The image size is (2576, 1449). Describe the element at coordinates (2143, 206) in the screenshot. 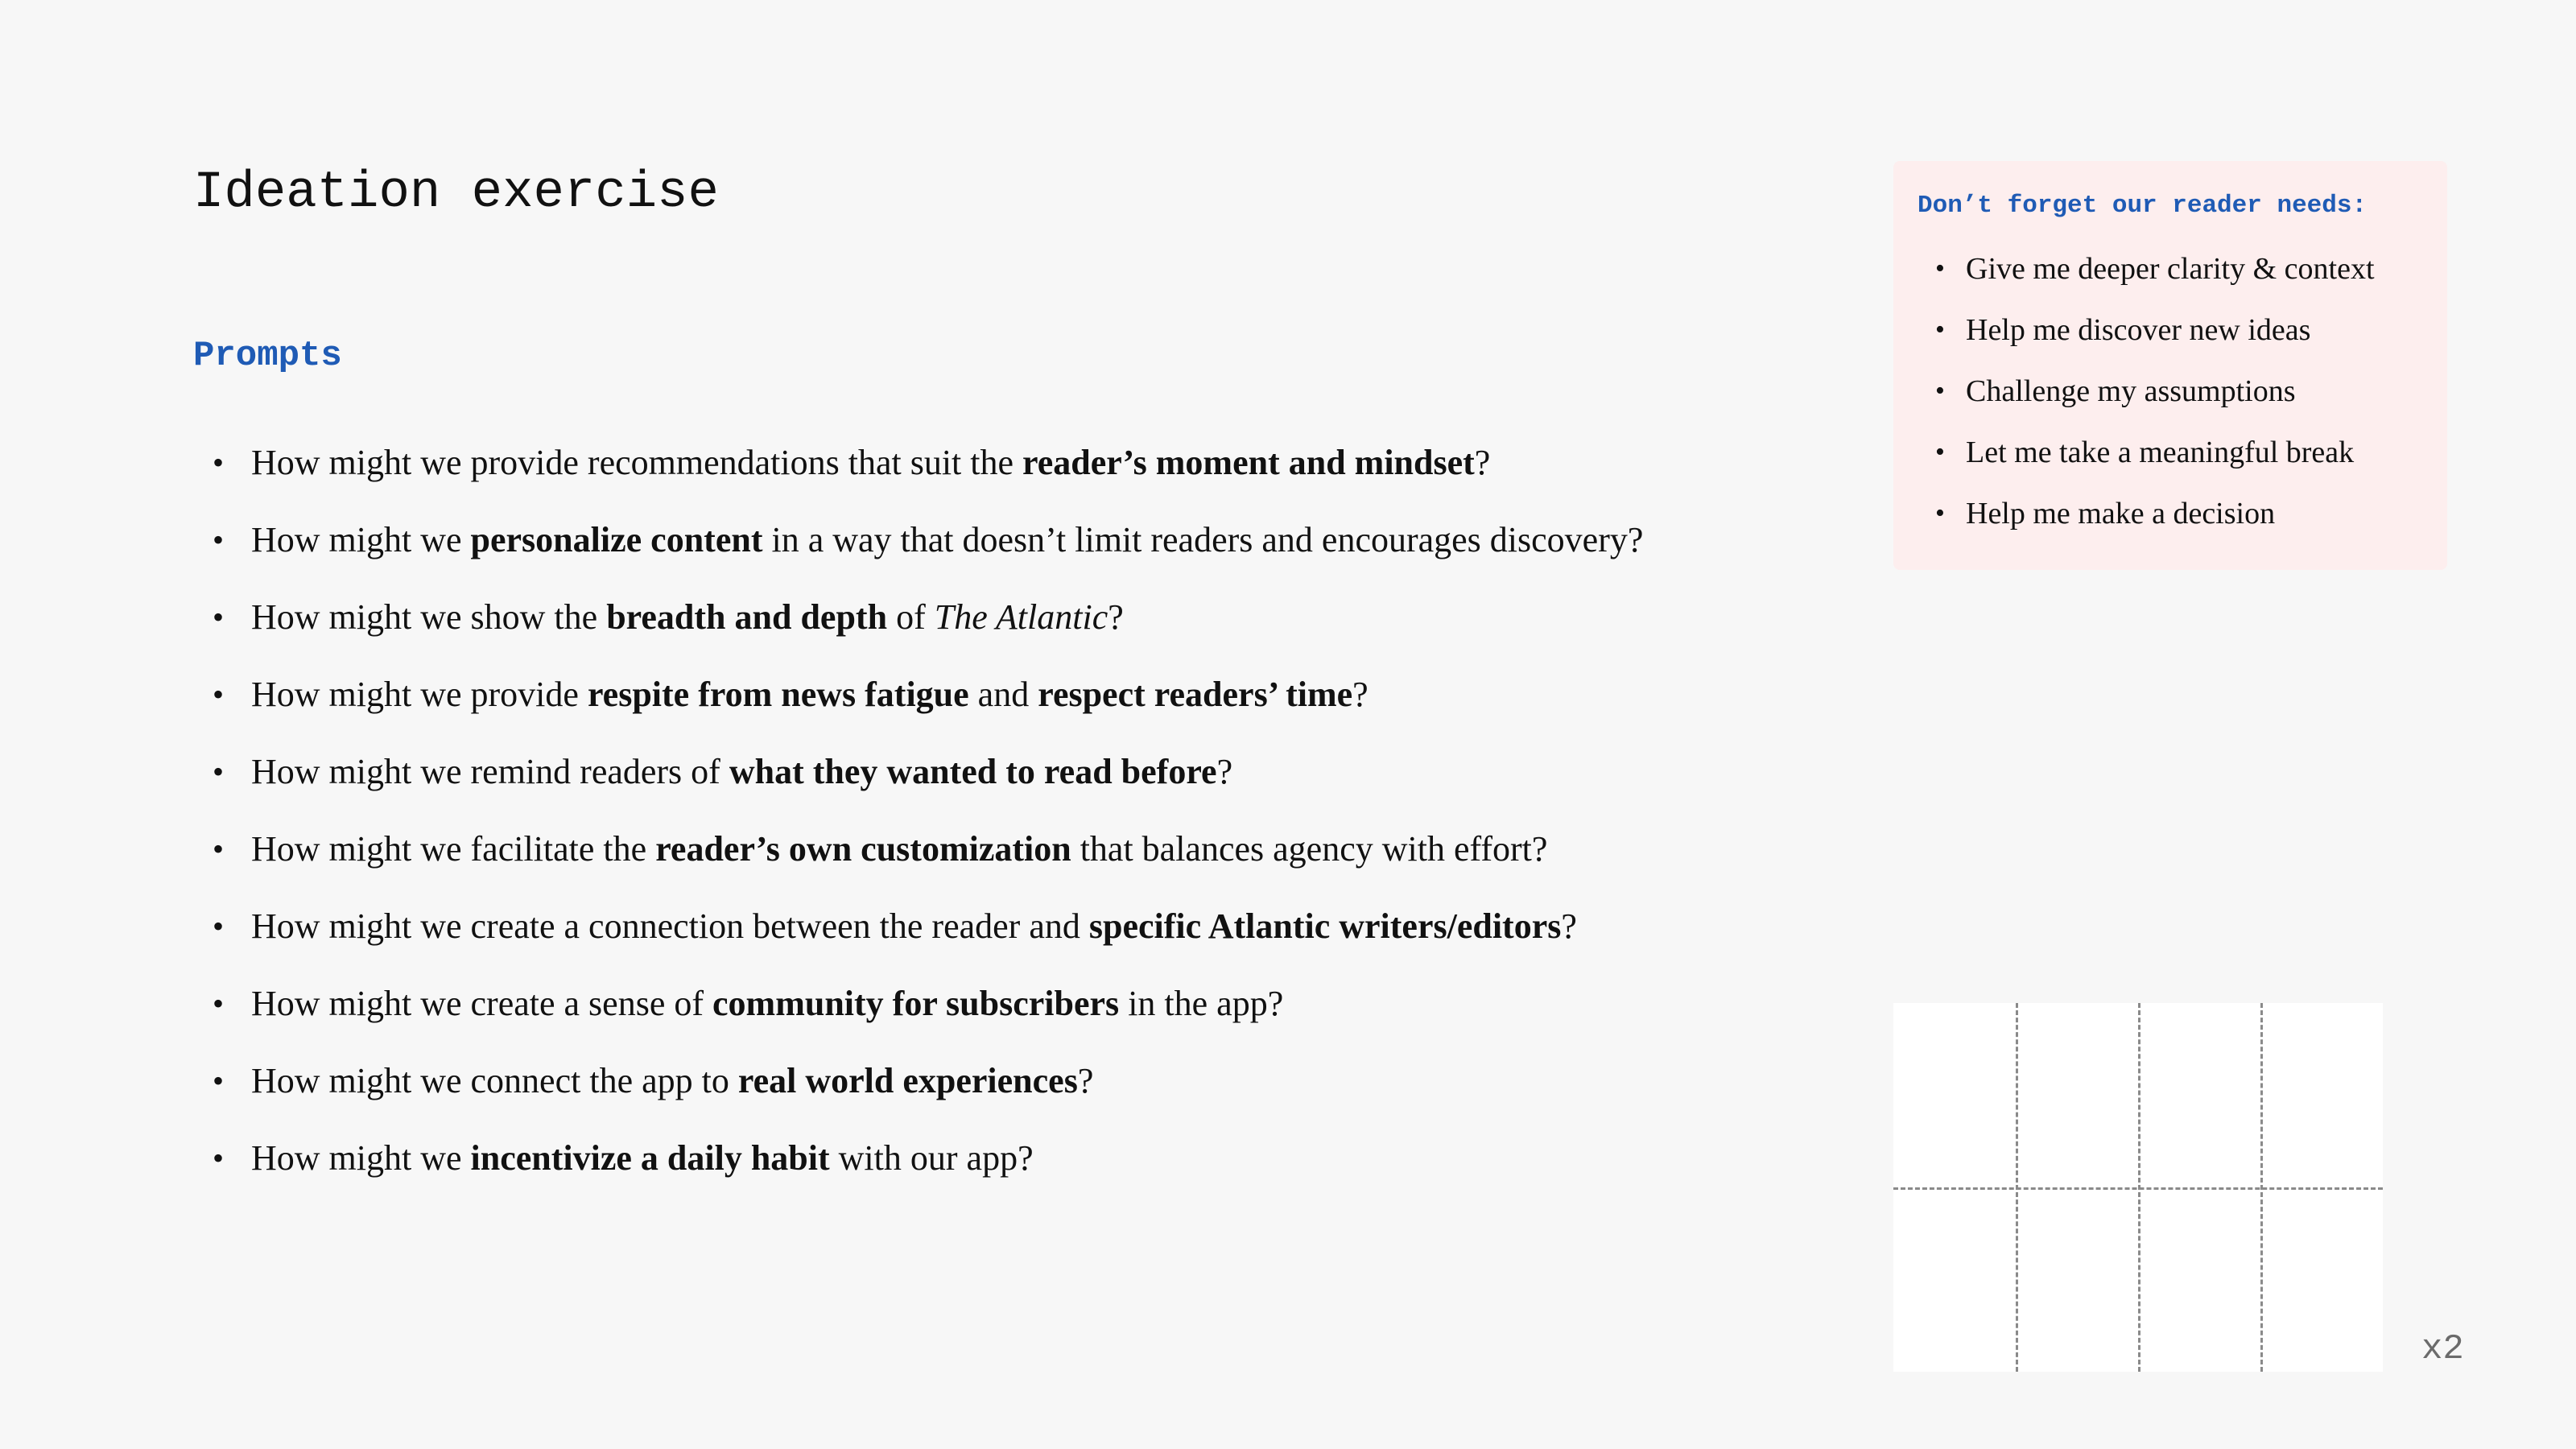

I see `reader-needs-title: Don’t forget our reader needs:` at that location.